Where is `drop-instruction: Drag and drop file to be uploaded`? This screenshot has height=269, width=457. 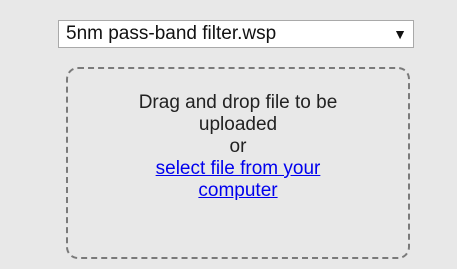
drop-instruction: Drag and drop file to be uploaded is located at coordinates (238, 113).